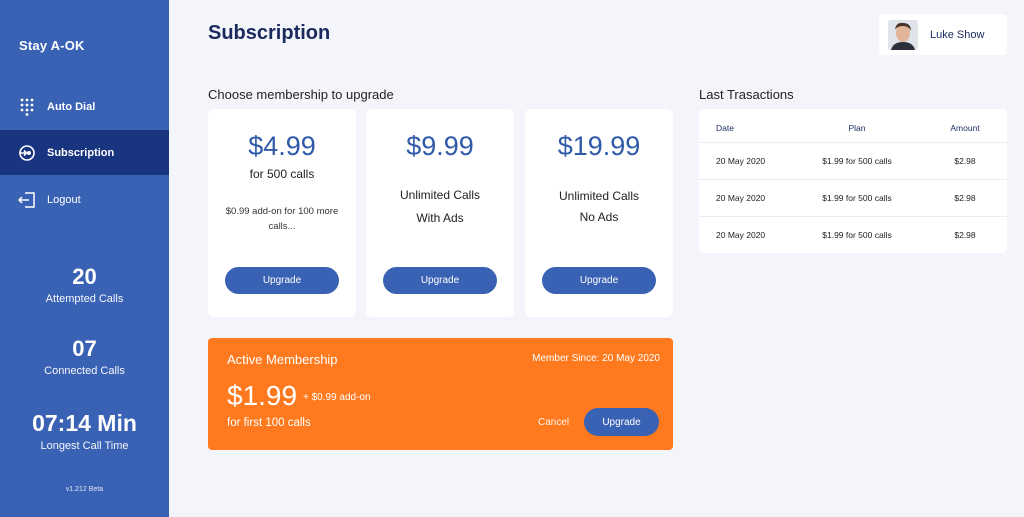  What do you see at coordinates (599, 146) in the screenshot?
I see `plan-price: $19.99` at bounding box center [599, 146].